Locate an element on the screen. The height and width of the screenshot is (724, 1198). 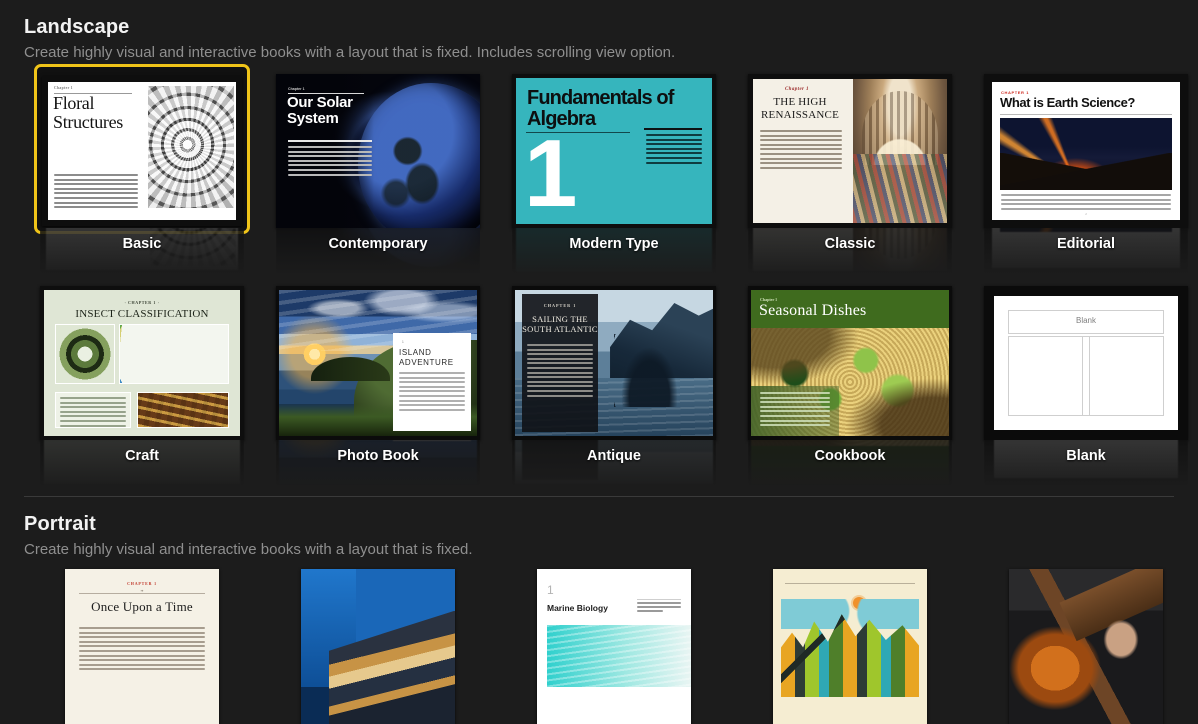
template-card-architecture is located at coordinates (378, 646).